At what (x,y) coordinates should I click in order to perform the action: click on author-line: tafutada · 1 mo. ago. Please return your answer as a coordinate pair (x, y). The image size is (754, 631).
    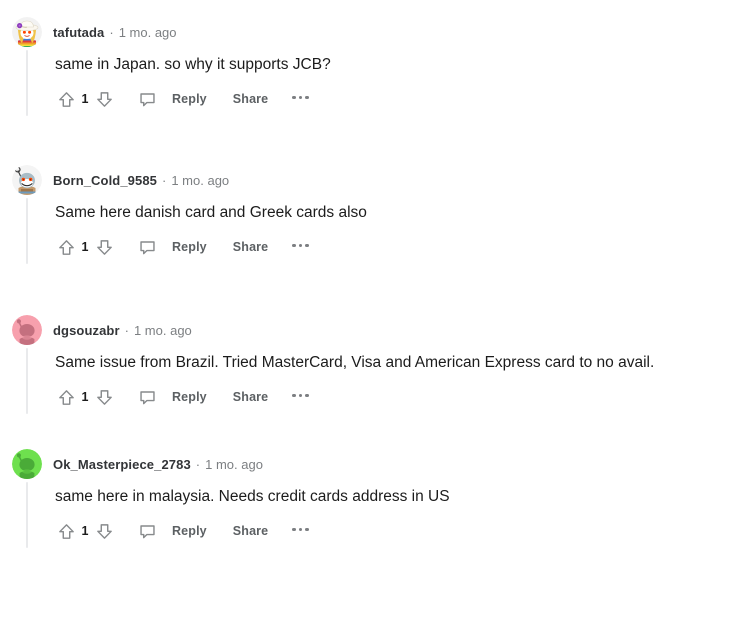
    Looking at the image, I should click on (115, 32).